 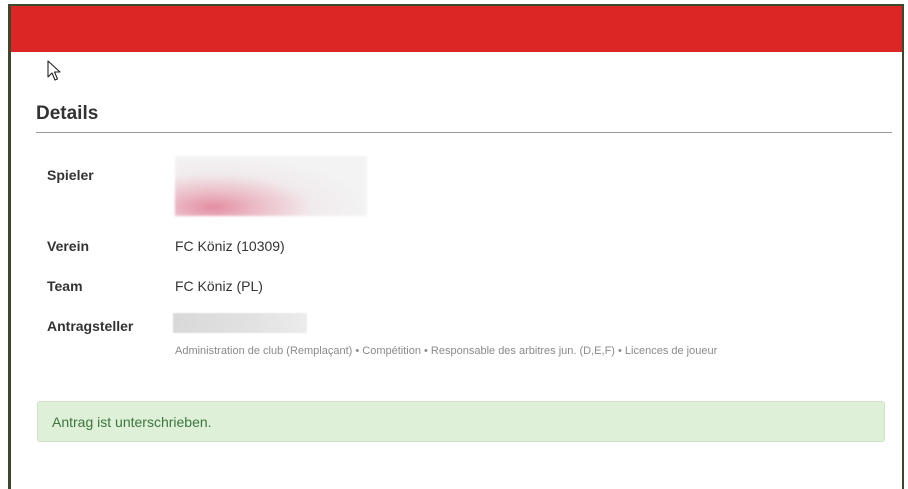 I want to click on club-value: FC Köniz (10309), so click(x=230, y=246).